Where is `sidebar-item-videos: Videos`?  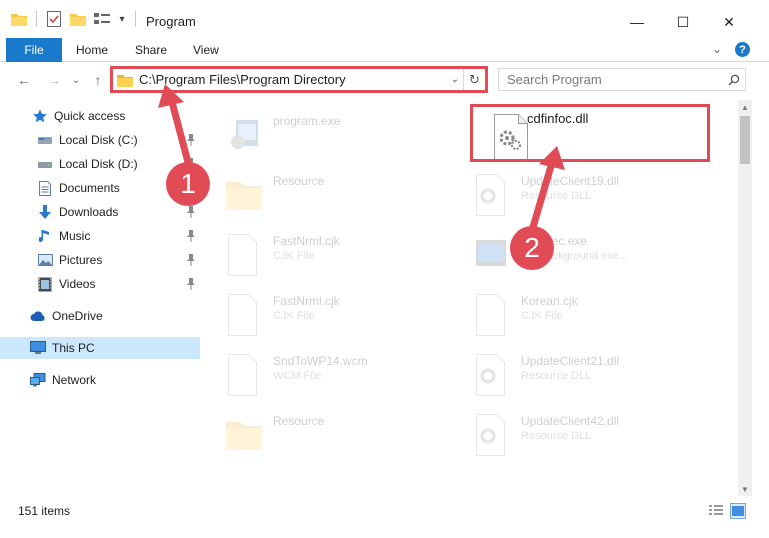
sidebar-item-videos: Videos is located at coordinates (100, 284).